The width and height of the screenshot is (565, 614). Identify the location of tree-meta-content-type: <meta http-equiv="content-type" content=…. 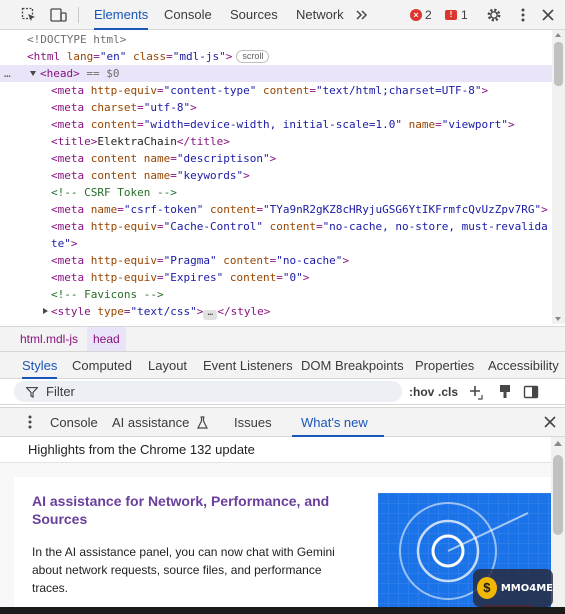
(269, 90).